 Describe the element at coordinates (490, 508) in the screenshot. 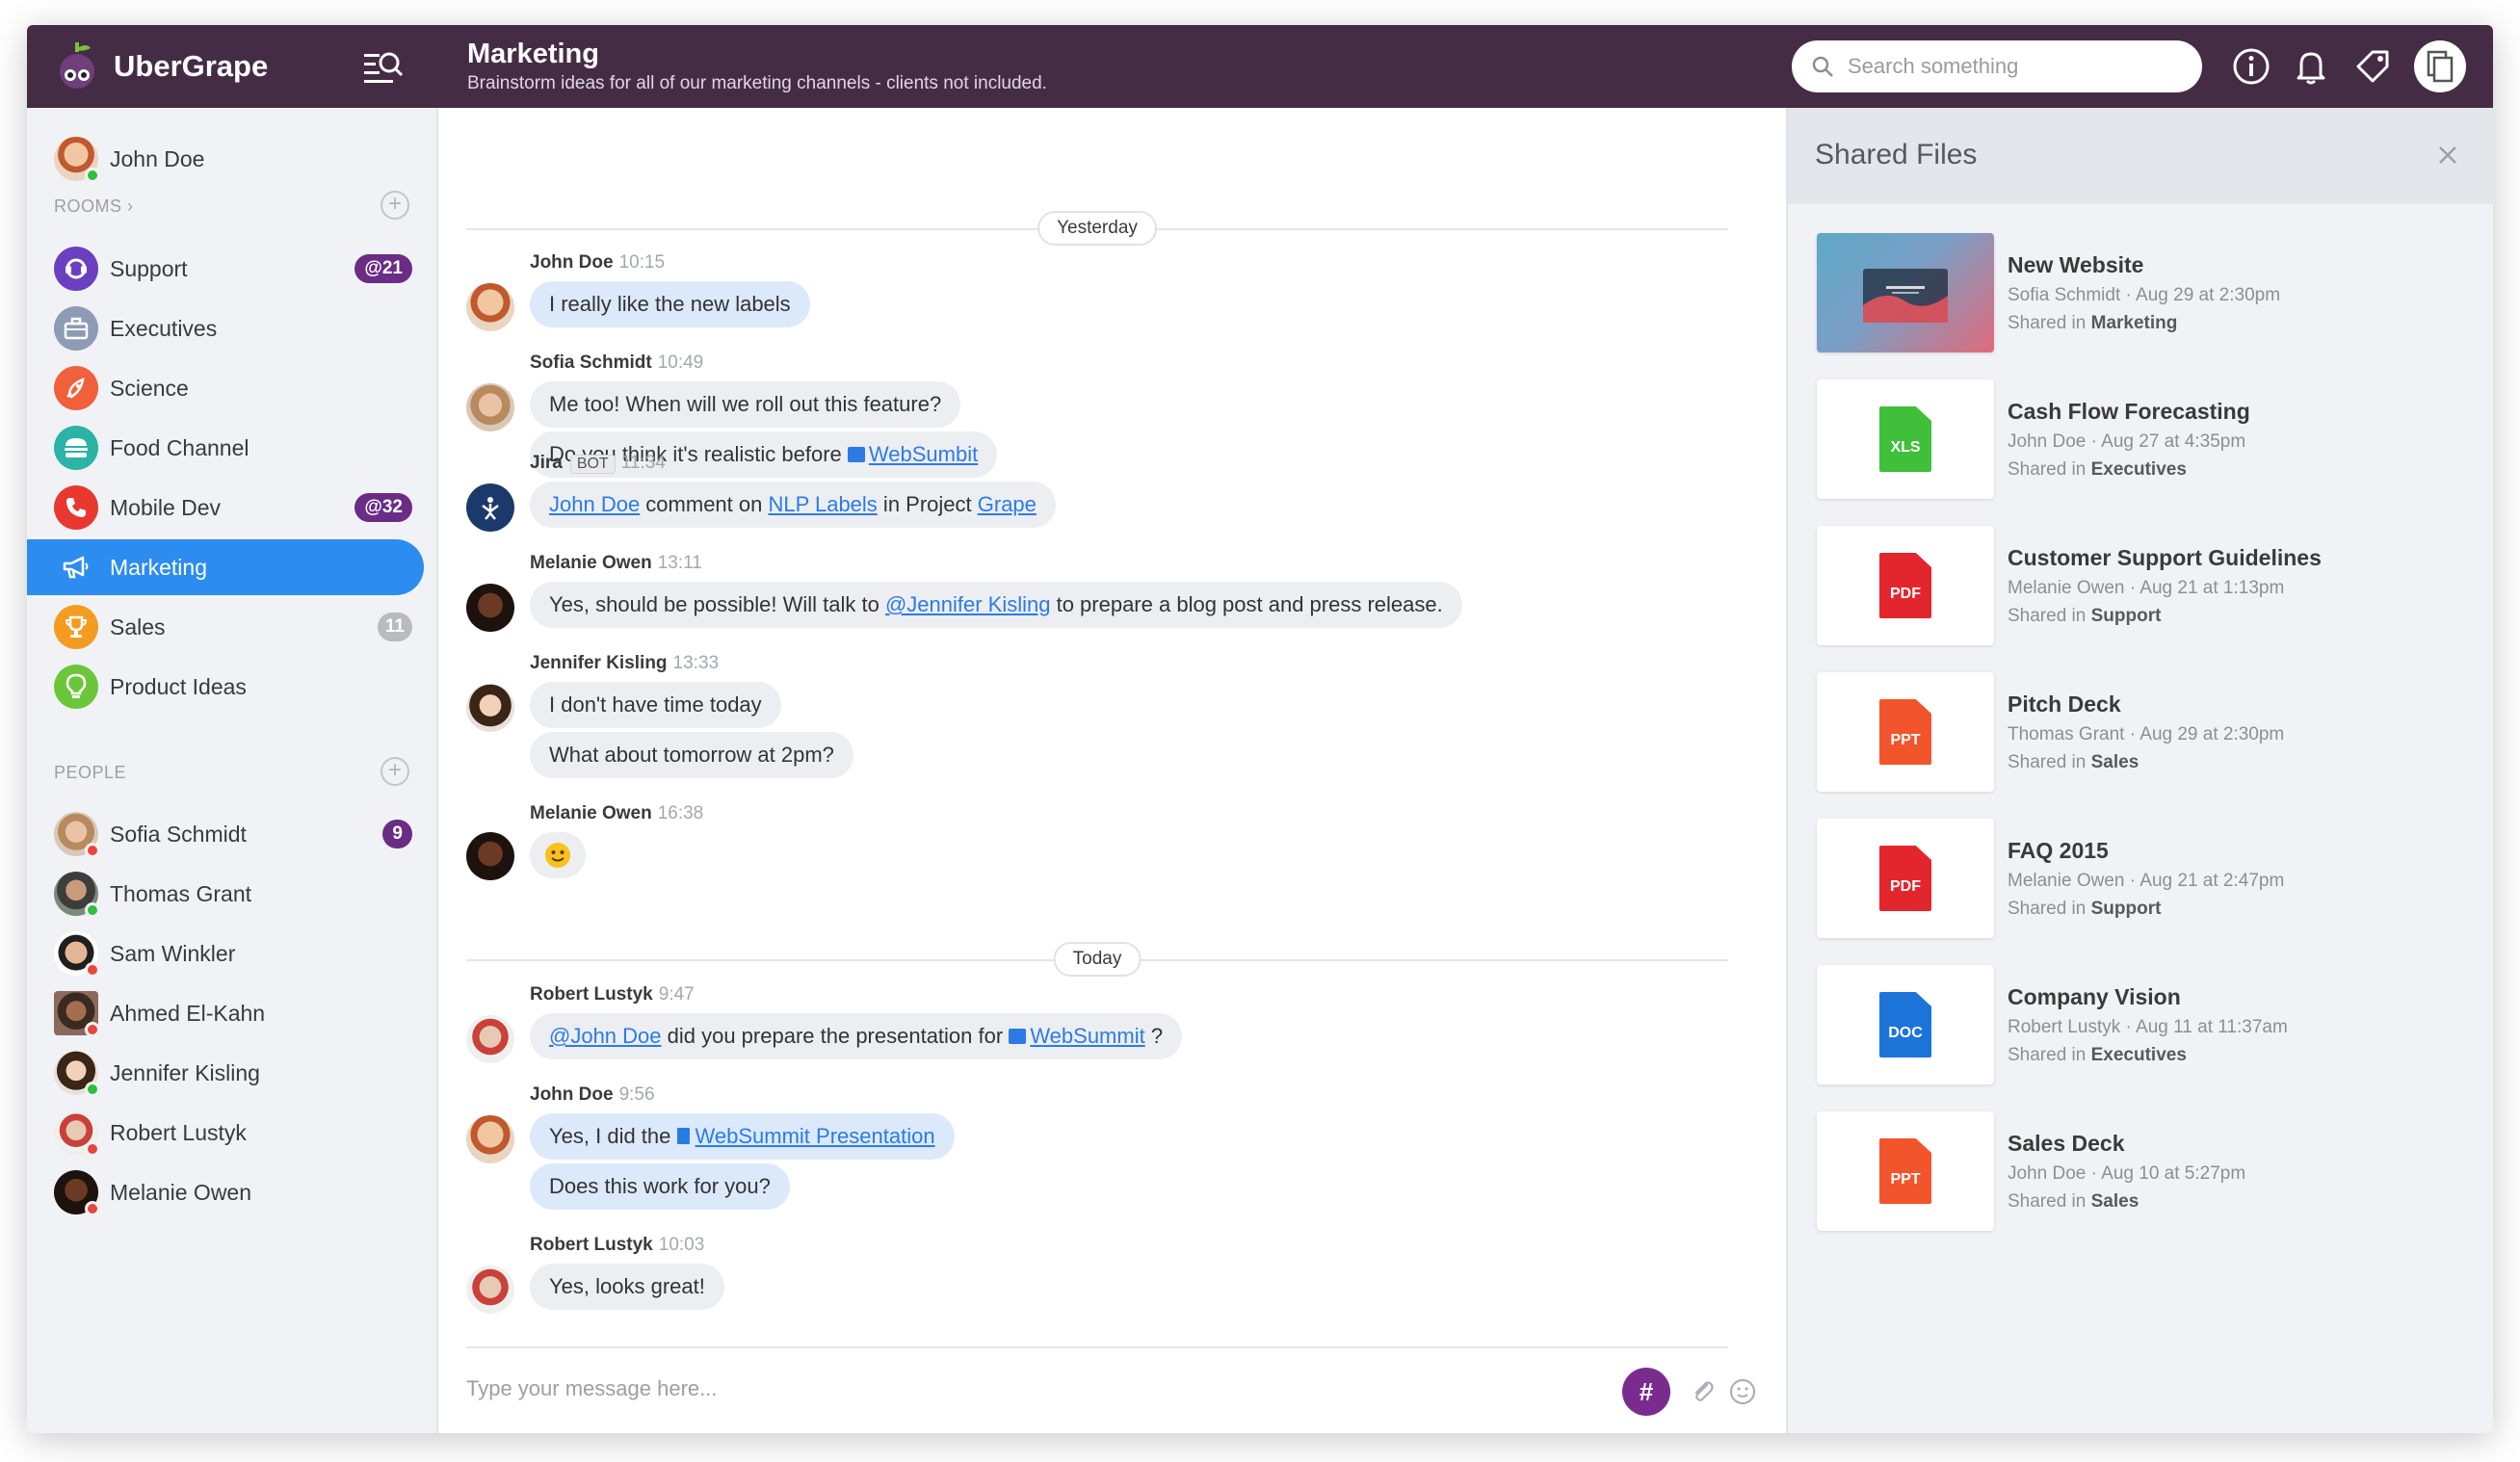

I see `jira-icon` at that location.